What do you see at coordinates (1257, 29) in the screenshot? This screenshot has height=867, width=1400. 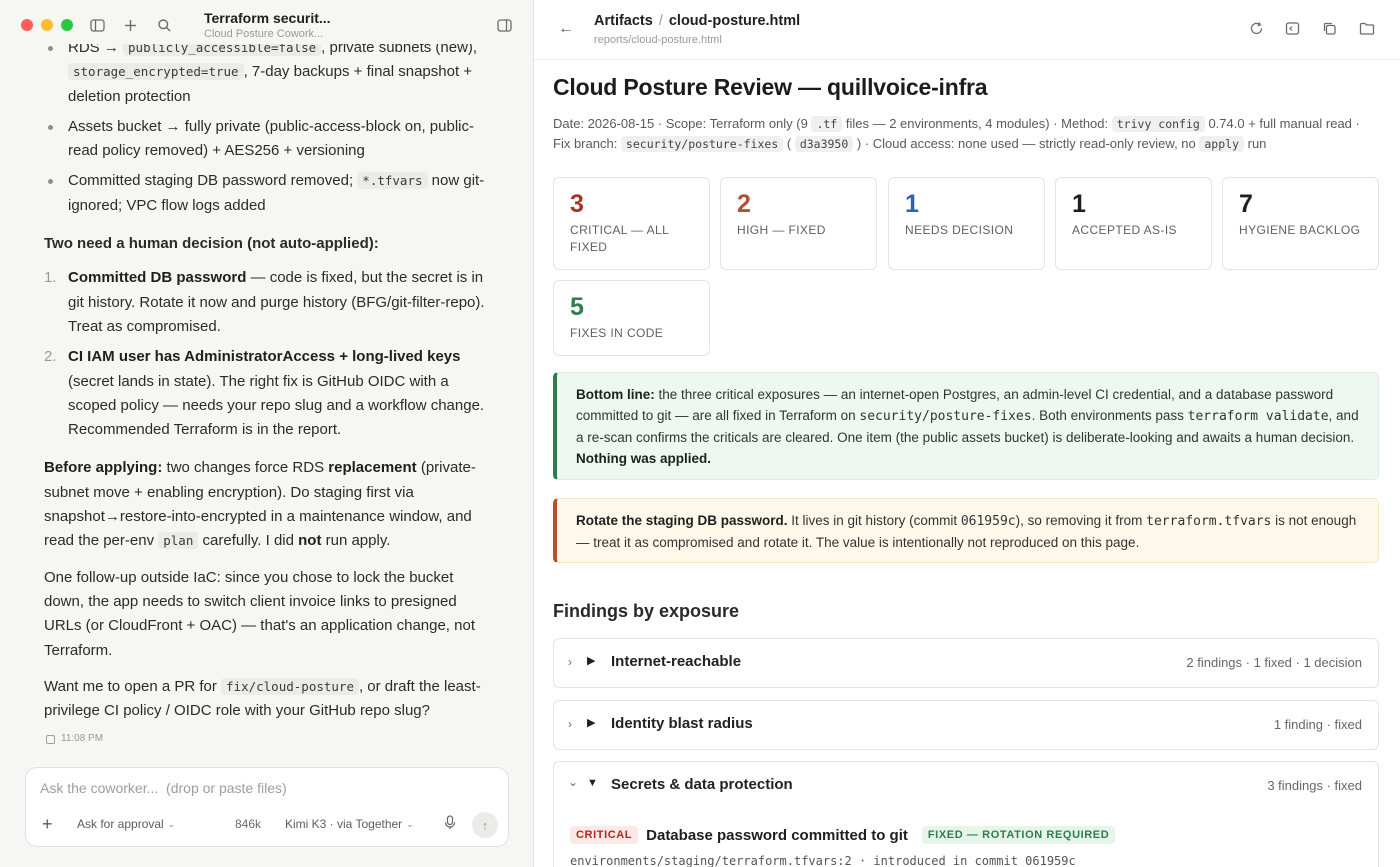 I see `refresh-icon` at bounding box center [1257, 29].